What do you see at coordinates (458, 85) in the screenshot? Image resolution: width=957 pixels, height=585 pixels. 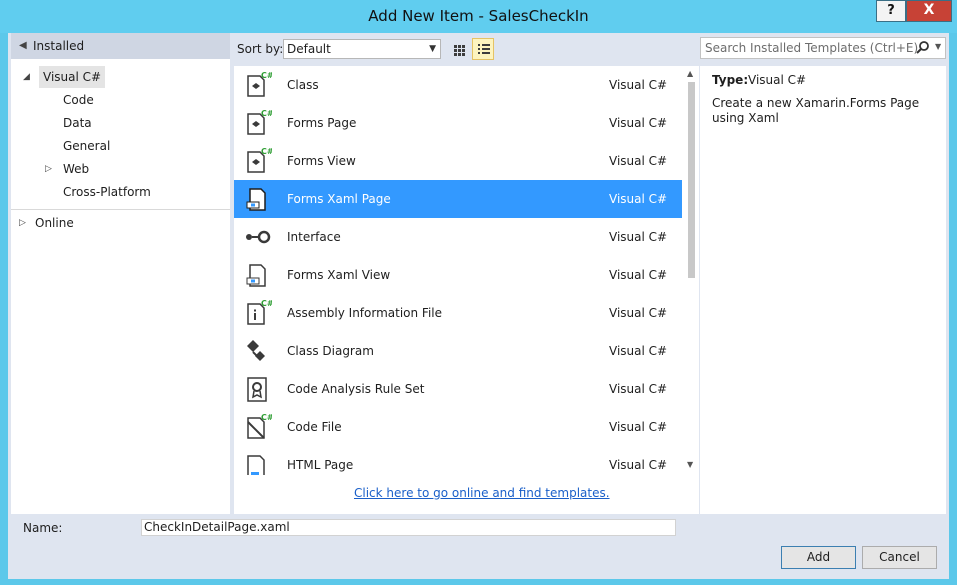 I see `template-item-class: C# Class Visual C#` at bounding box center [458, 85].